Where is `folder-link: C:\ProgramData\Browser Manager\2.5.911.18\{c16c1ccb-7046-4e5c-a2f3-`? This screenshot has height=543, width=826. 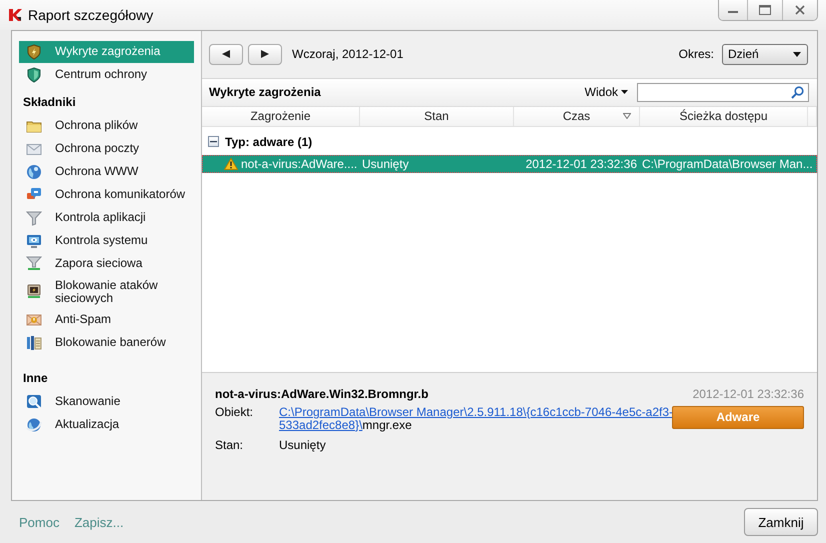 folder-link: C:\ProgramData\Browser Manager\2.5.911.18\{c16c1ccb-7046-4e5c-a2f3- is located at coordinates (476, 411).